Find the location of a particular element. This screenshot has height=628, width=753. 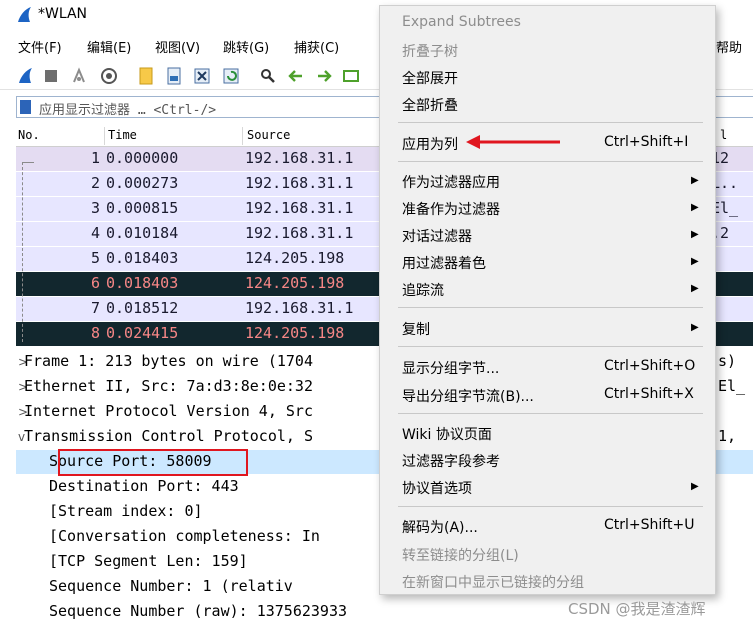

context-menu-item: 复制 is located at coordinates (416, 329).